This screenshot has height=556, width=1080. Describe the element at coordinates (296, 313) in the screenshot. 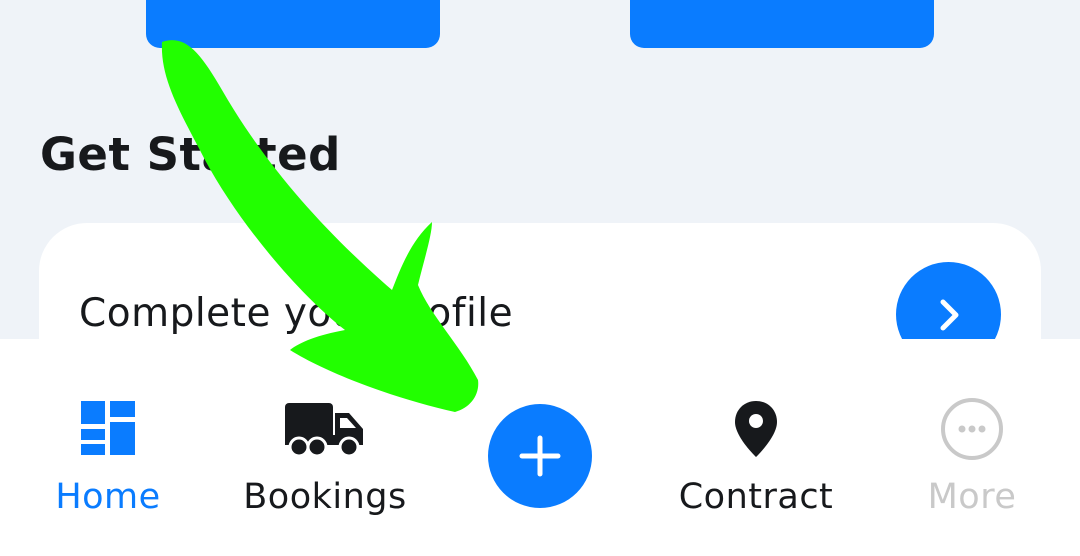

I see `profile-card-label: Complete your profile` at that location.